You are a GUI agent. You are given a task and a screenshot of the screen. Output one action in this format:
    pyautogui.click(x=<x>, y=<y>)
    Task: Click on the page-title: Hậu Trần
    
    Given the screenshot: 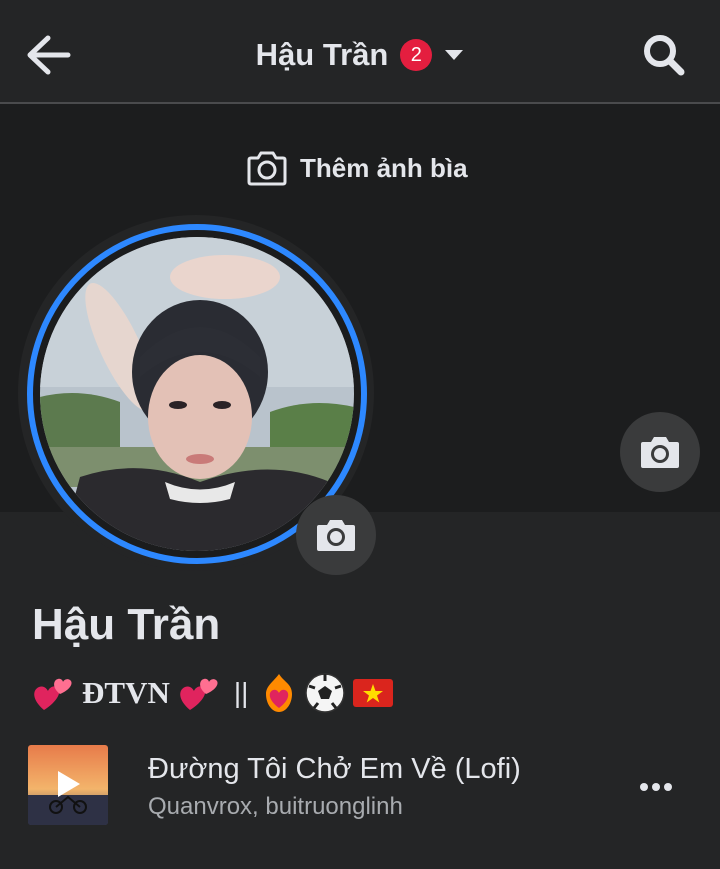 What is the action you would take?
    pyautogui.click(x=322, y=54)
    